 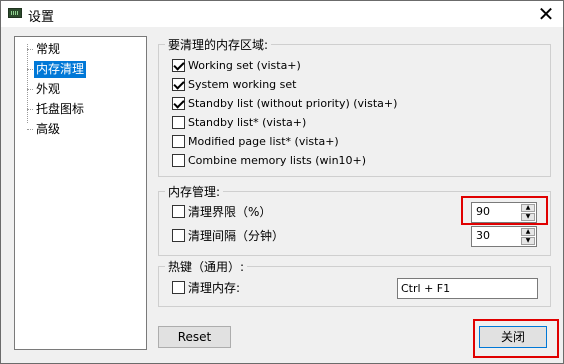 What do you see at coordinates (48, 49) in the screenshot?
I see `tree-item-general: 常规` at bounding box center [48, 49].